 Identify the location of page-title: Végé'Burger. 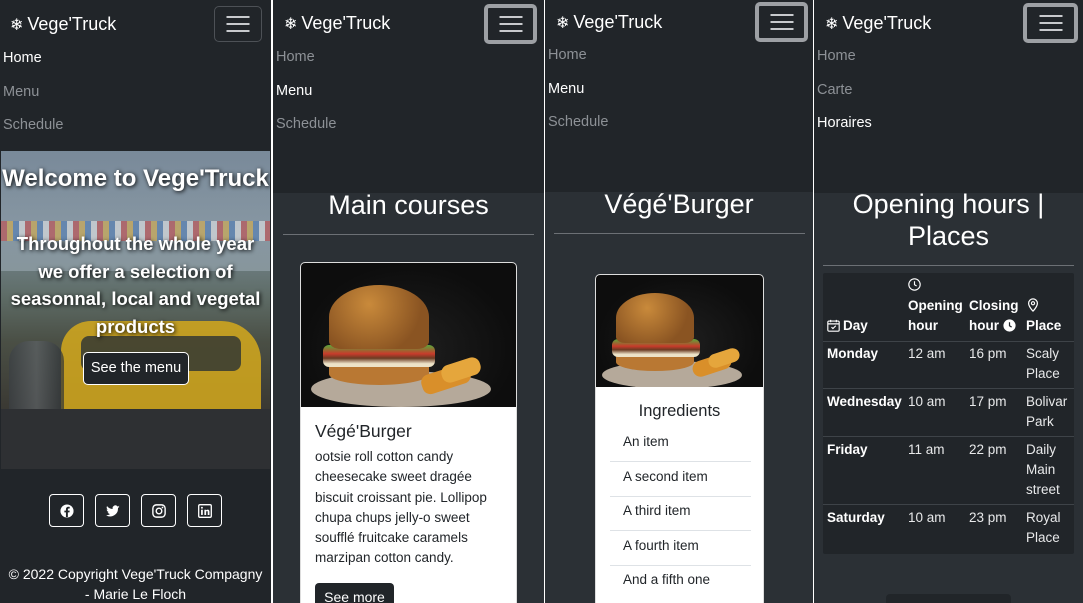
(679, 204).